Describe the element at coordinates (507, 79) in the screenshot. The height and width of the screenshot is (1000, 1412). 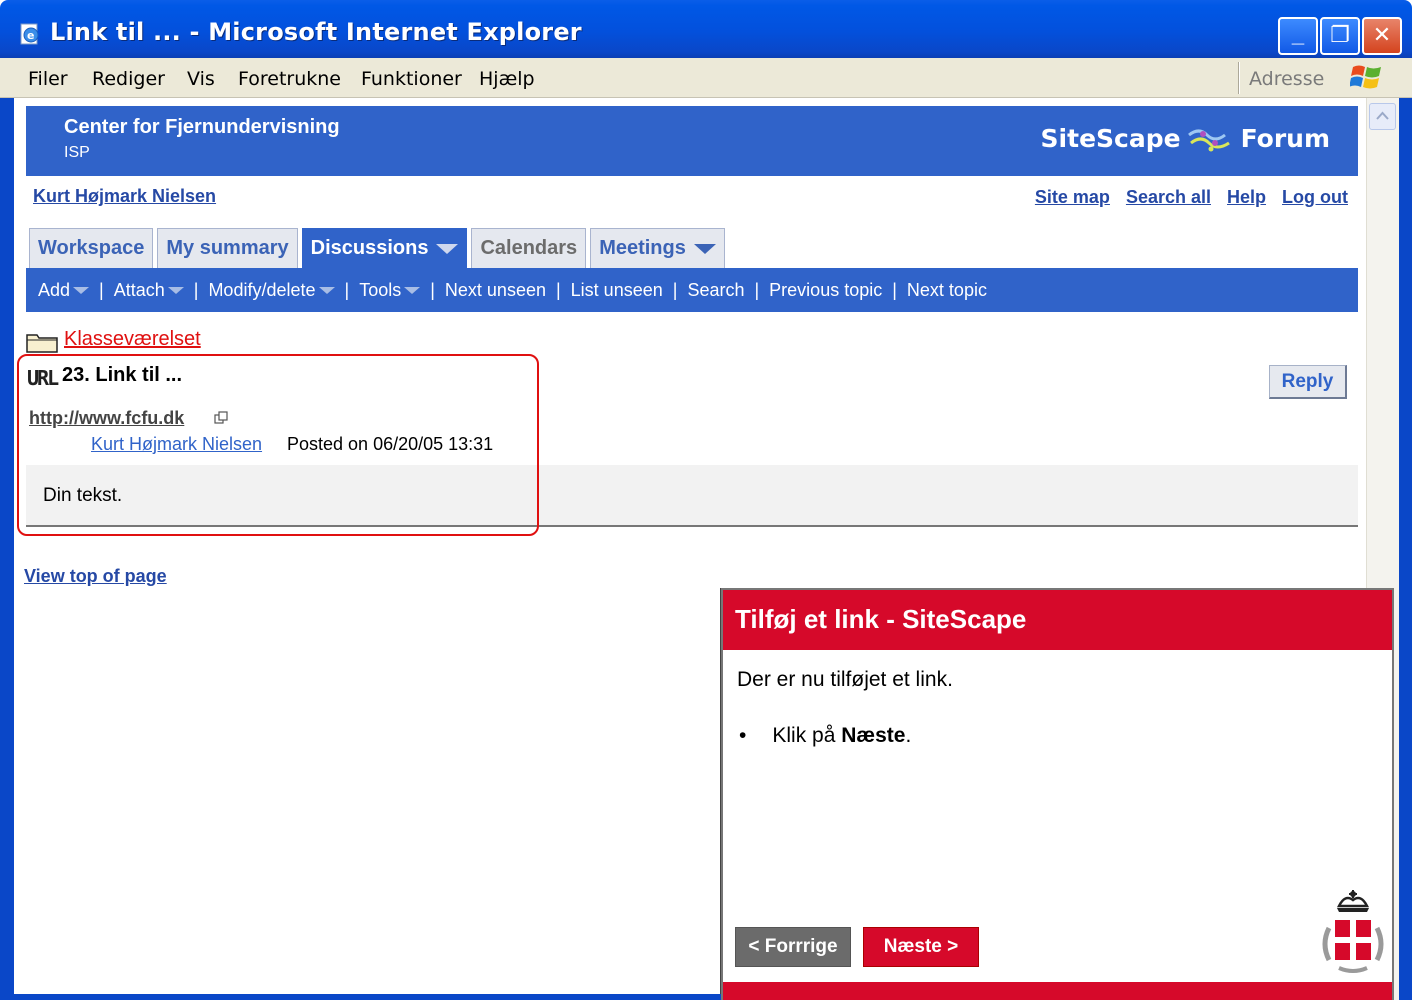
I see `menu-hjaelp: Hjælp` at that location.